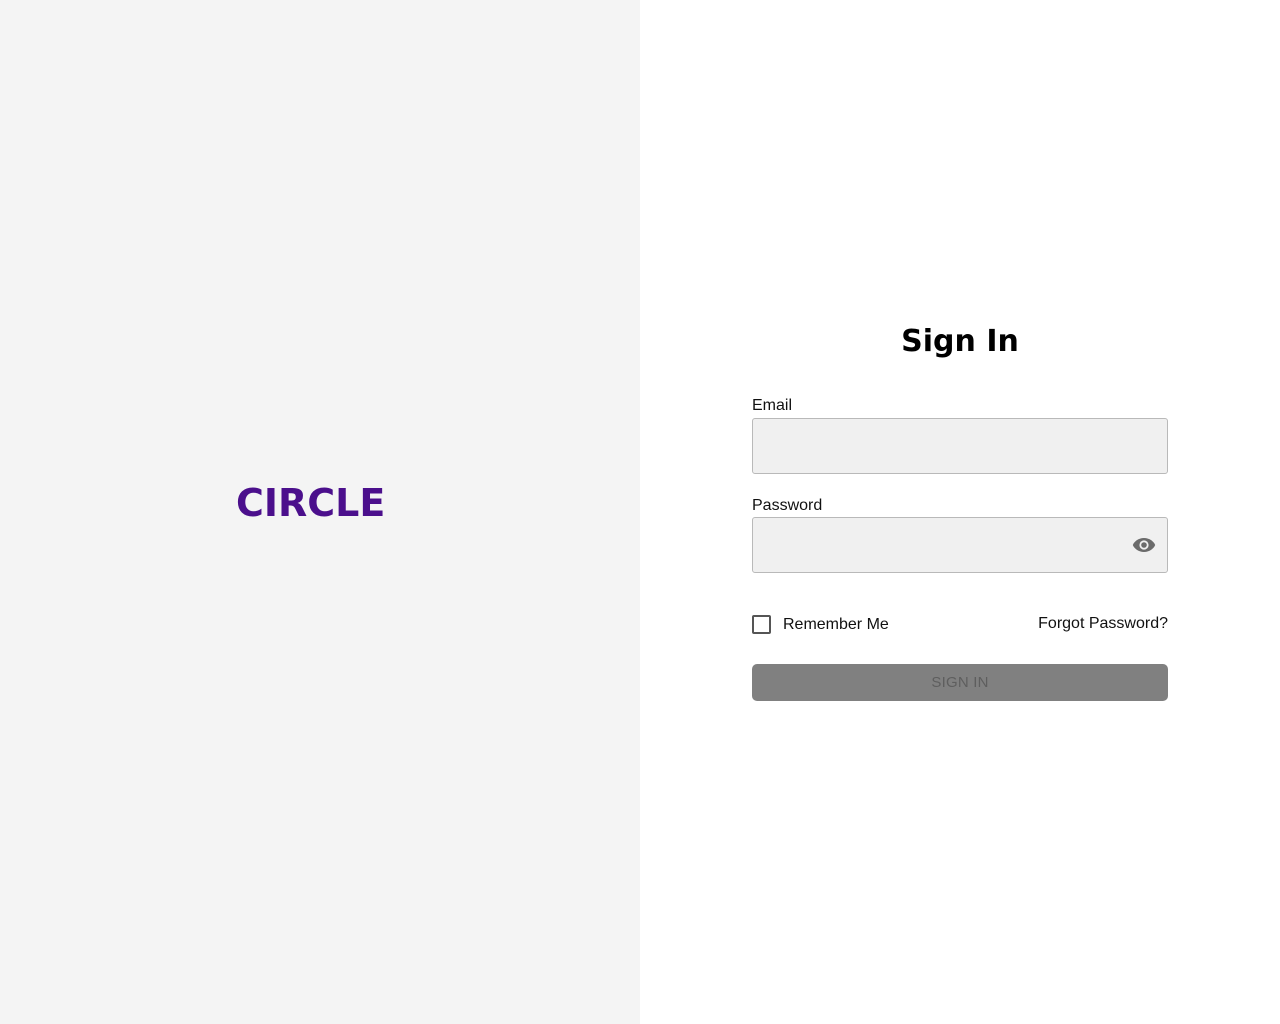  I want to click on remember-me-option: Remember Me, so click(820, 624).